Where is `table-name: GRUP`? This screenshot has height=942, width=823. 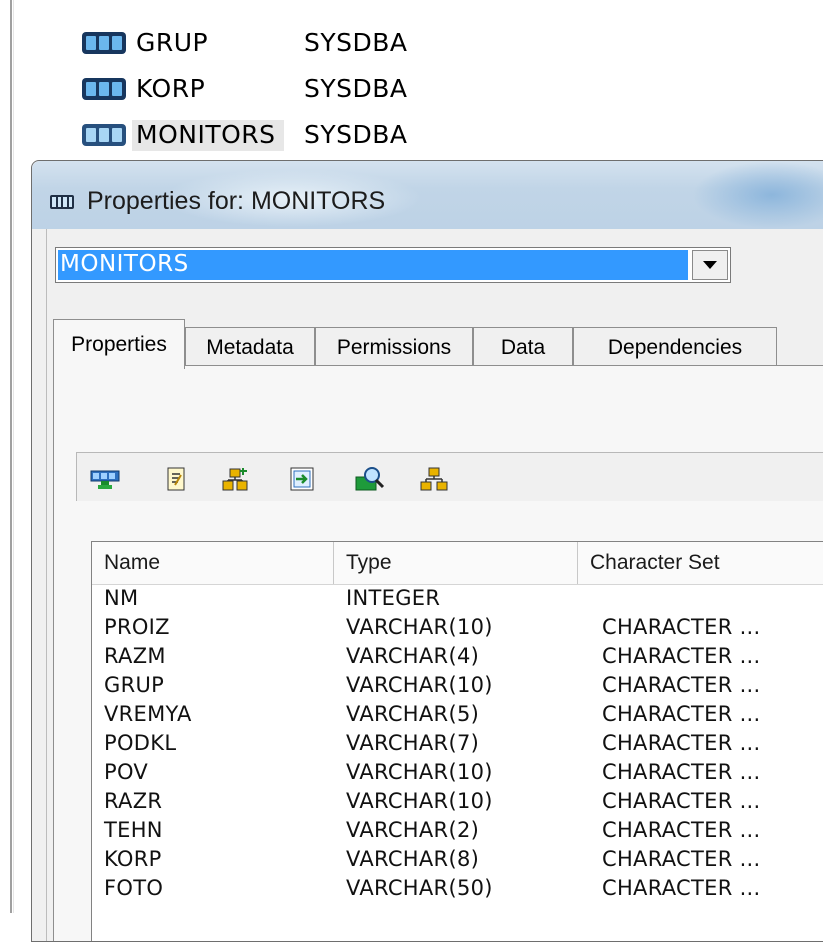 table-name: GRUP is located at coordinates (172, 42).